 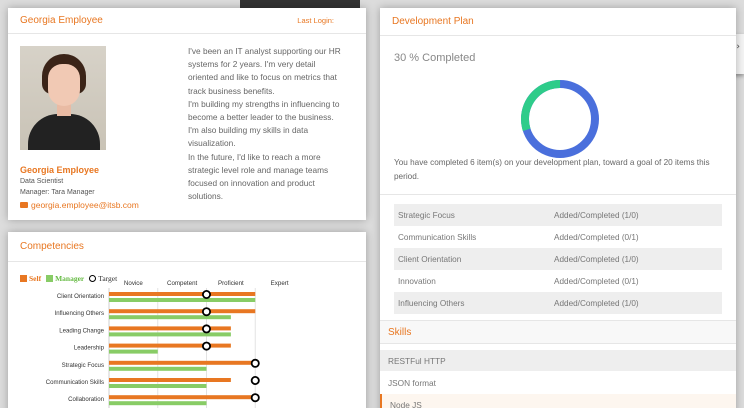 What do you see at coordinates (231, 90) in the screenshot?
I see `bio-line: track business benefits.` at bounding box center [231, 90].